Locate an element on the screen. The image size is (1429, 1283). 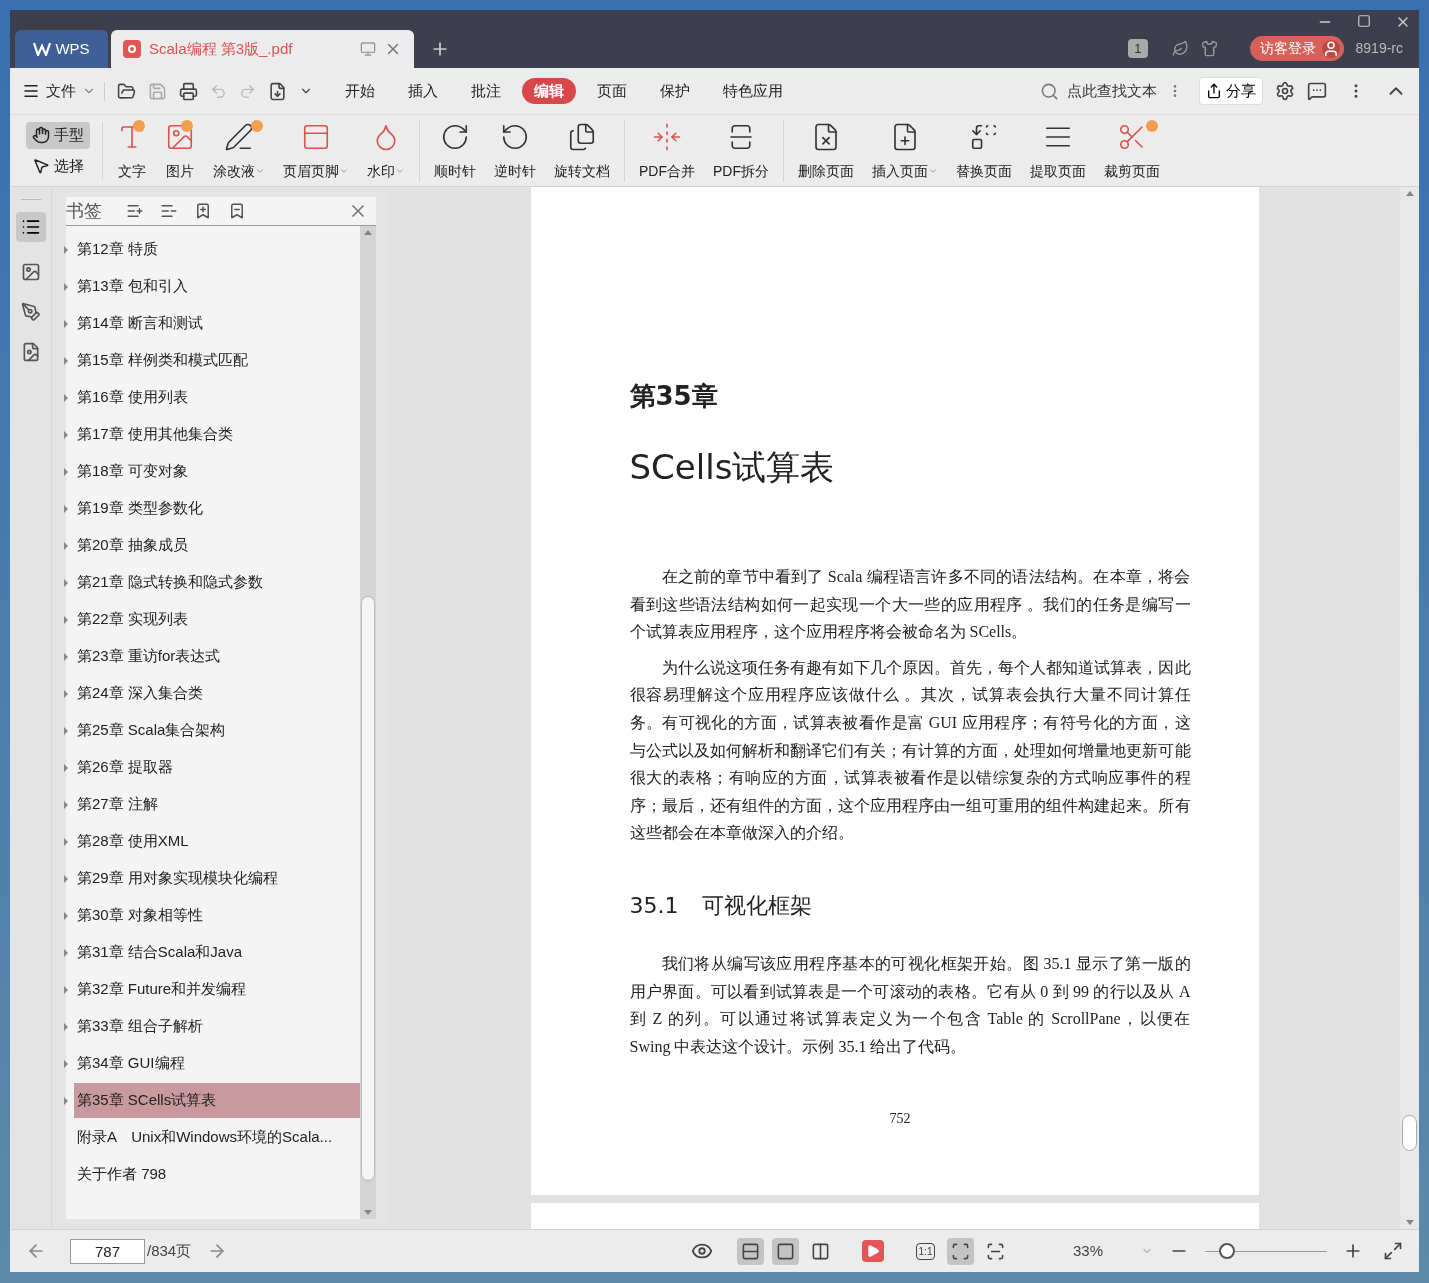
mode-button: 手型 is located at coordinates (58, 135).